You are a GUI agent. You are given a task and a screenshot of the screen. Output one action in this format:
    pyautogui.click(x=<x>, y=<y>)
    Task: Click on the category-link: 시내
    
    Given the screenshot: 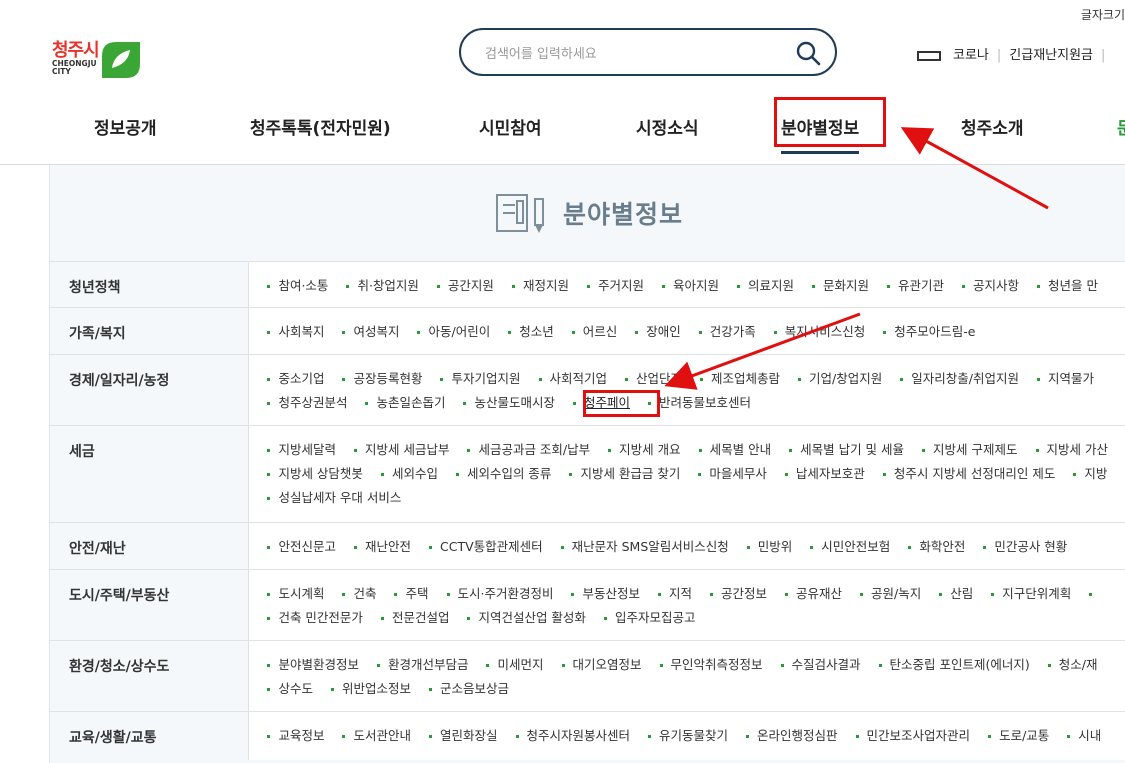 What is the action you would take?
    pyautogui.click(x=1084, y=736)
    